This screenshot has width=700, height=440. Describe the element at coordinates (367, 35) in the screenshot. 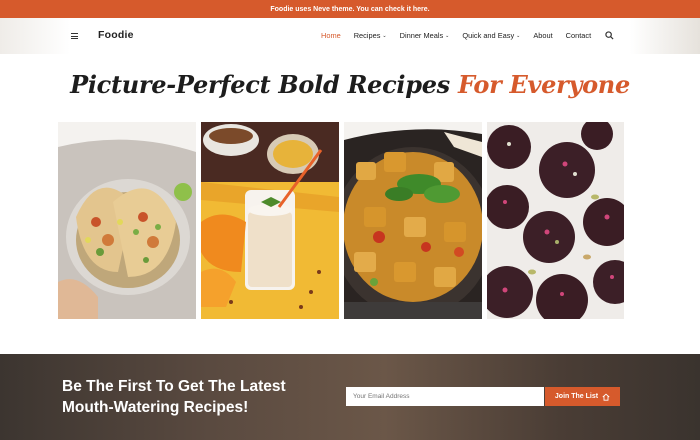

I see `nav-item-label: Recipes` at that location.